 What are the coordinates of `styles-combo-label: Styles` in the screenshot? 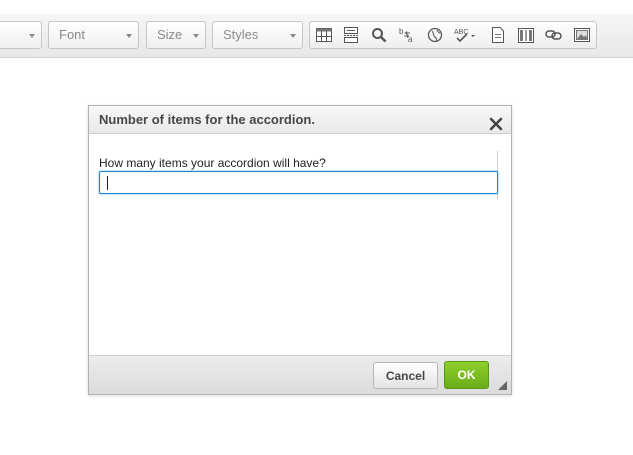 It's located at (241, 34).